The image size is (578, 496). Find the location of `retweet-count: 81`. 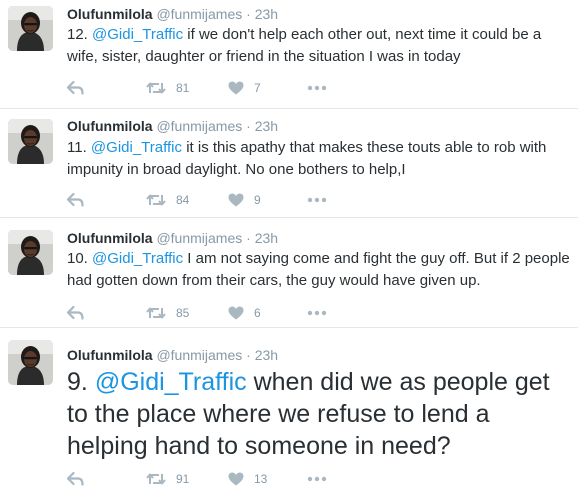

retweet-count: 81 is located at coordinates (183, 88).